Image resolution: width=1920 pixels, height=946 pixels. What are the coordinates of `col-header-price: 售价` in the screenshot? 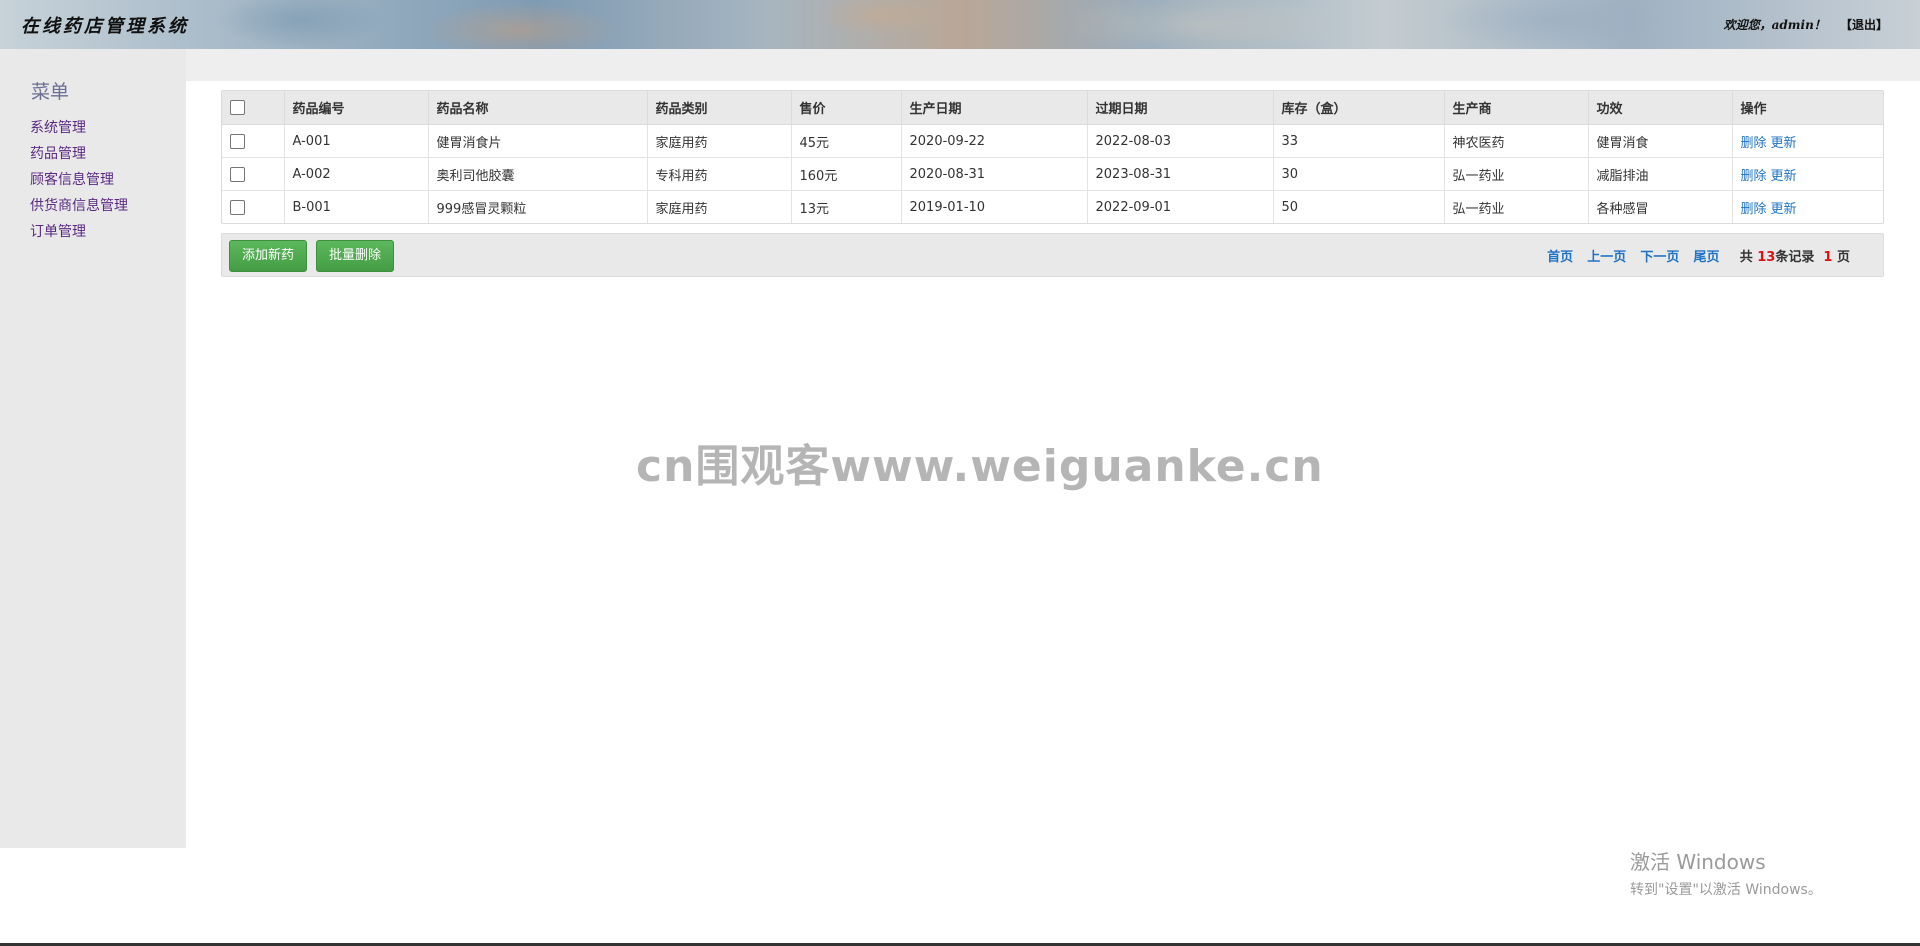 It's located at (846, 108).